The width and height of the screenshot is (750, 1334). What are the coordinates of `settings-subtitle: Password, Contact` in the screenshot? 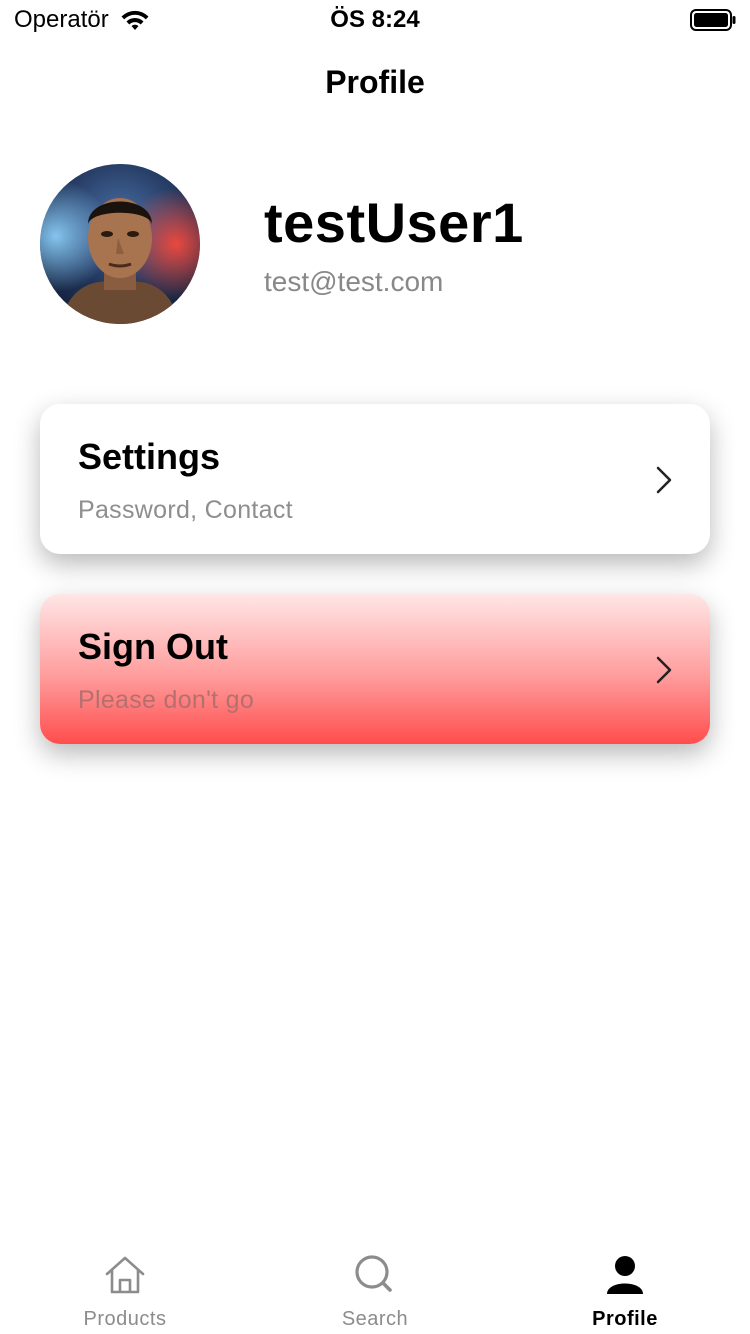 It's located at (185, 510).